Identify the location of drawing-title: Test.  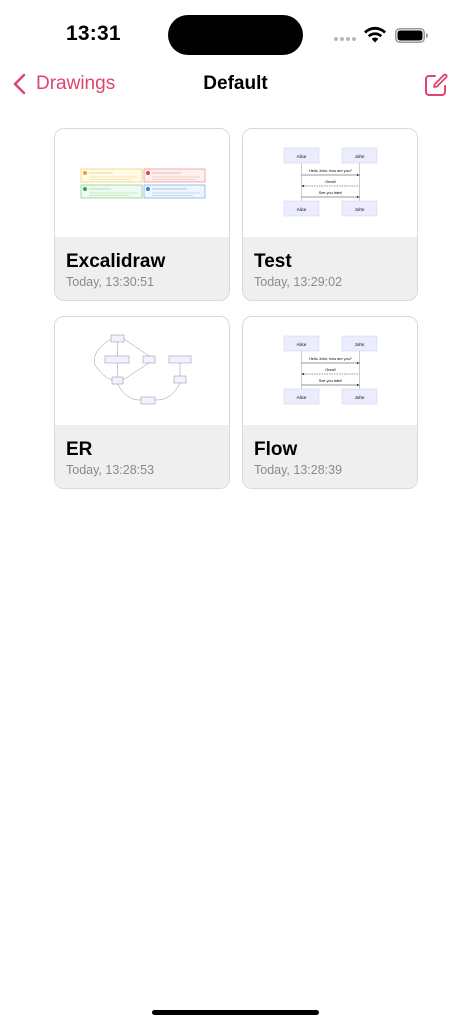
(273, 261).